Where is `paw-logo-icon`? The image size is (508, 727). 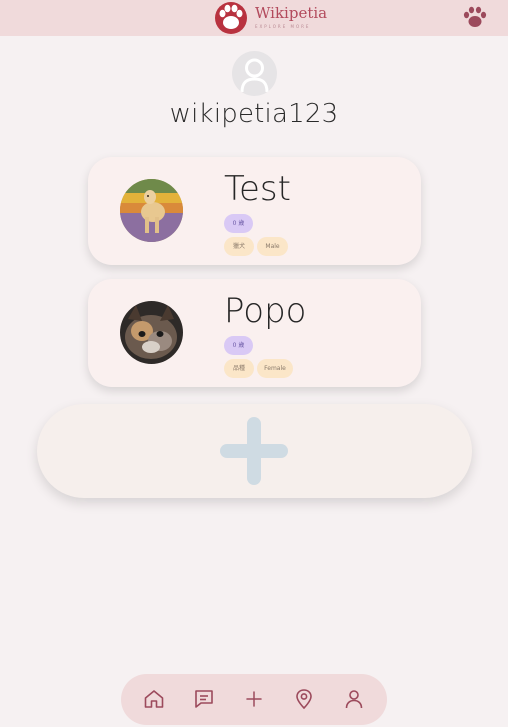
paw-logo-icon is located at coordinates (231, 18).